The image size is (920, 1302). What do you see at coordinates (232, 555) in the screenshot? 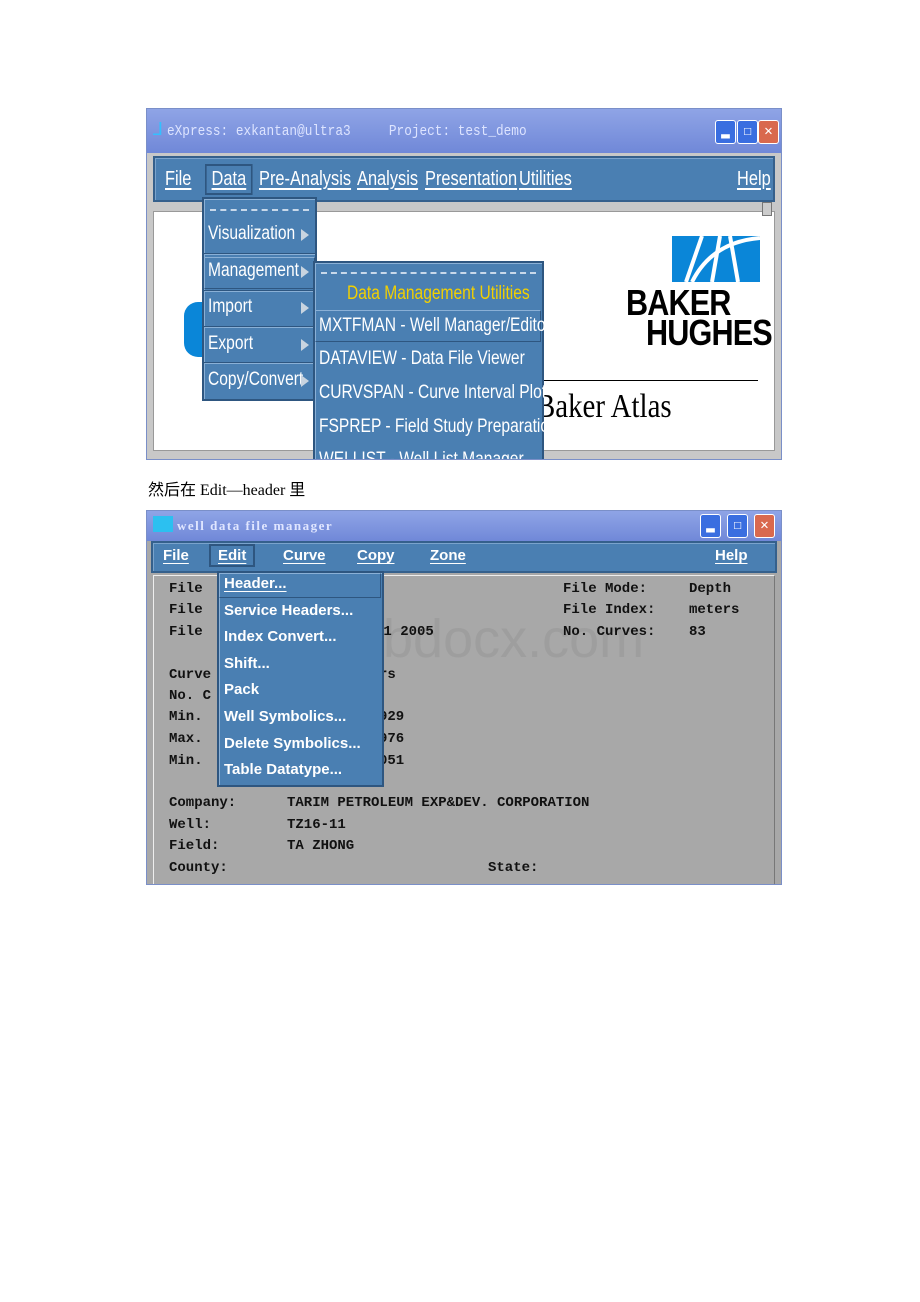
I see `menu-edit: Edit` at bounding box center [232, 555].